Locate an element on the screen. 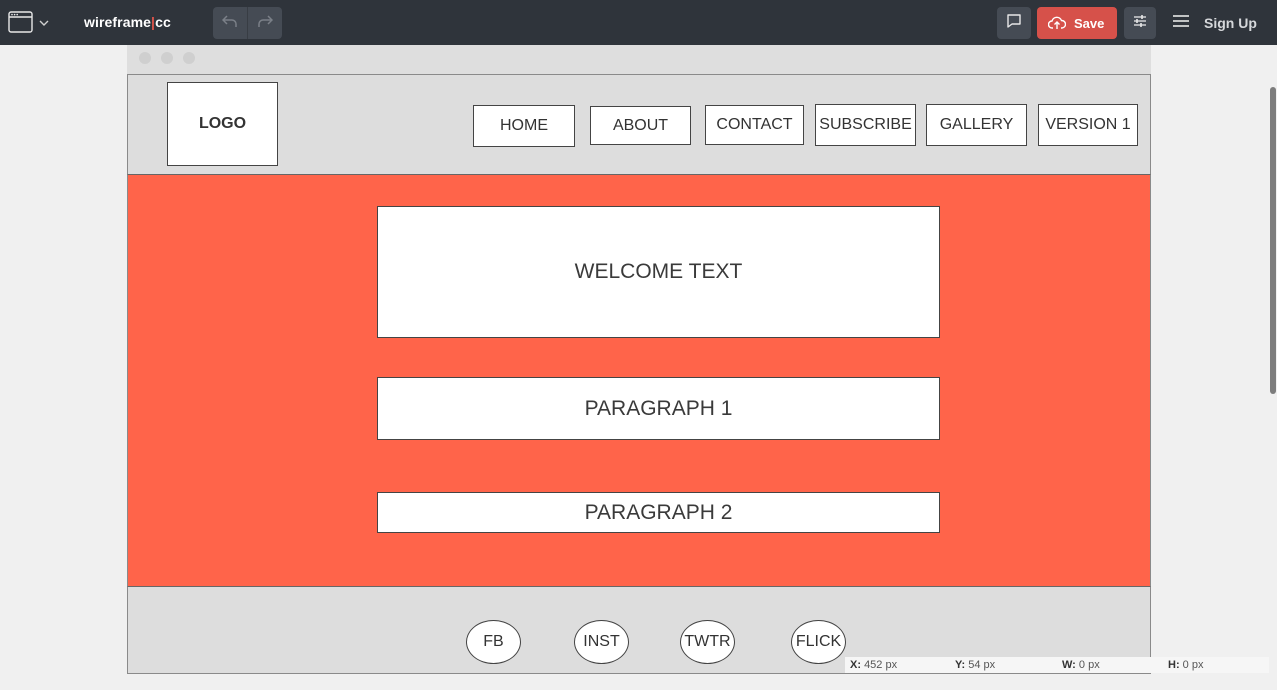 The image size is (1277, 690). undo-button is located at coordinates (230, 23).